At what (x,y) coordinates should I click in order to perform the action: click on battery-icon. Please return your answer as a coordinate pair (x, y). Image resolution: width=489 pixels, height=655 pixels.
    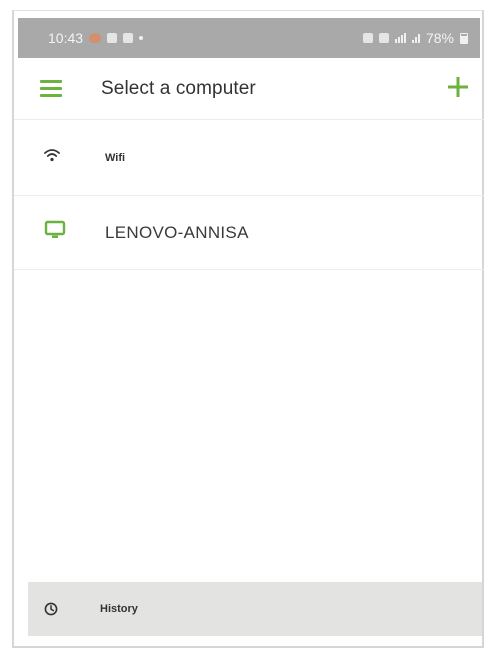
    Looking at the image, I should click on (464, 38).